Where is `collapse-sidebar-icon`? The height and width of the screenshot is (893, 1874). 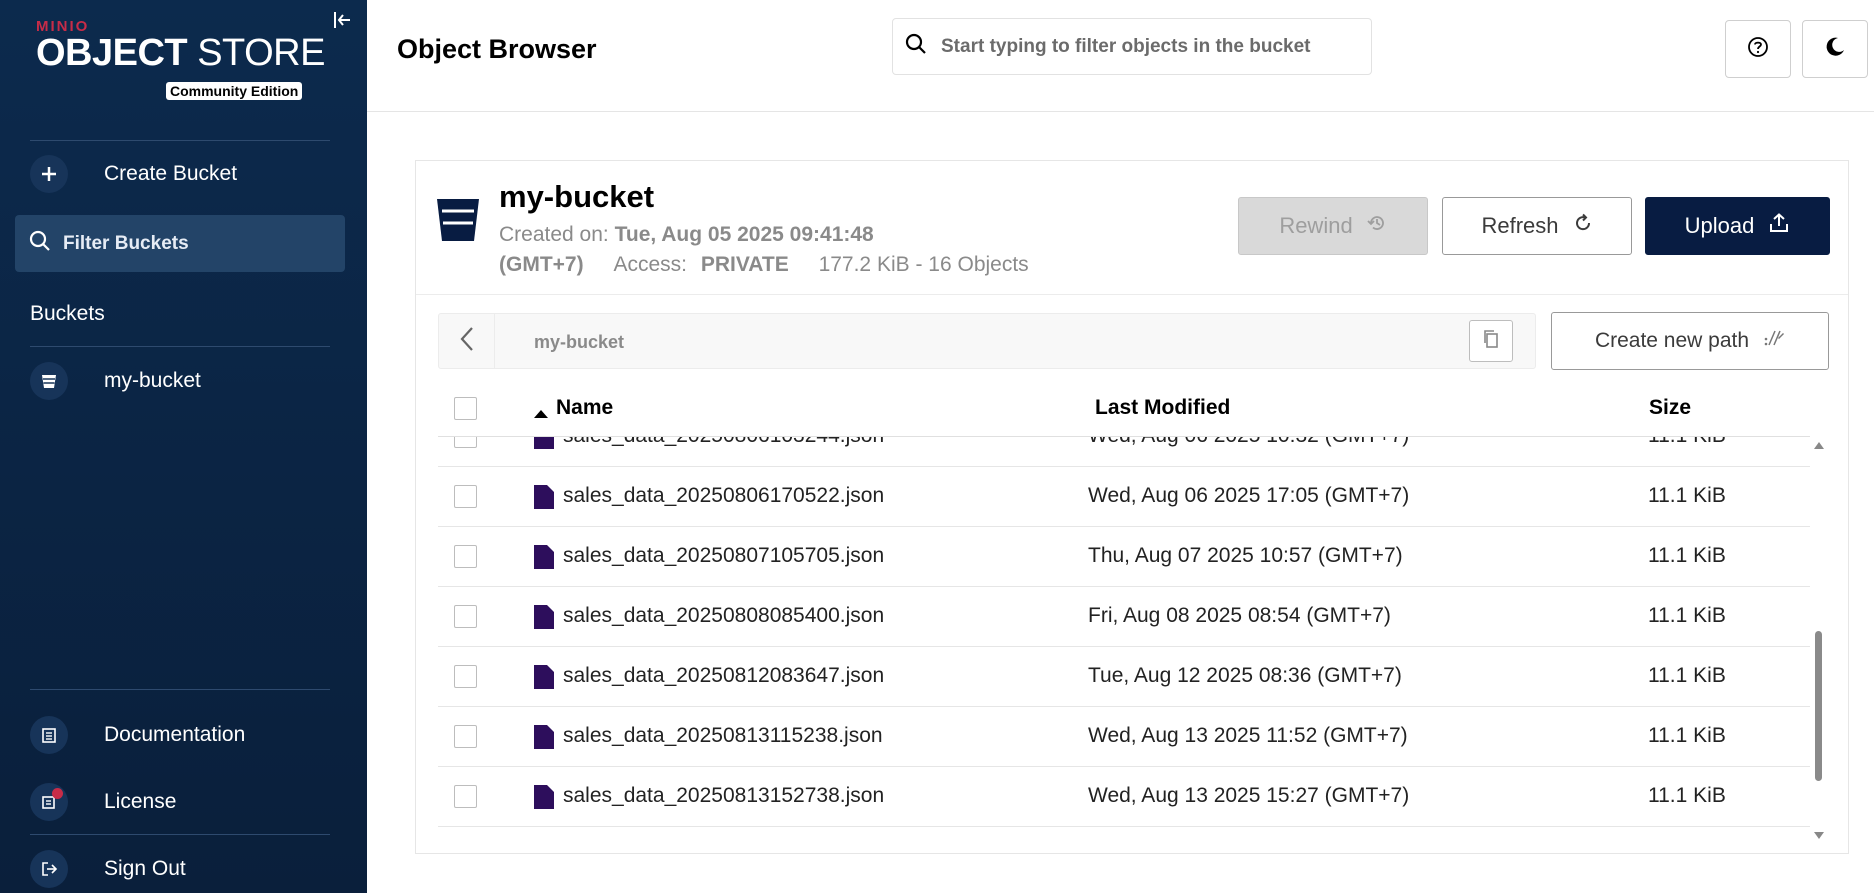
collapse-sidebar-icon is located at coordinates (342, 20).